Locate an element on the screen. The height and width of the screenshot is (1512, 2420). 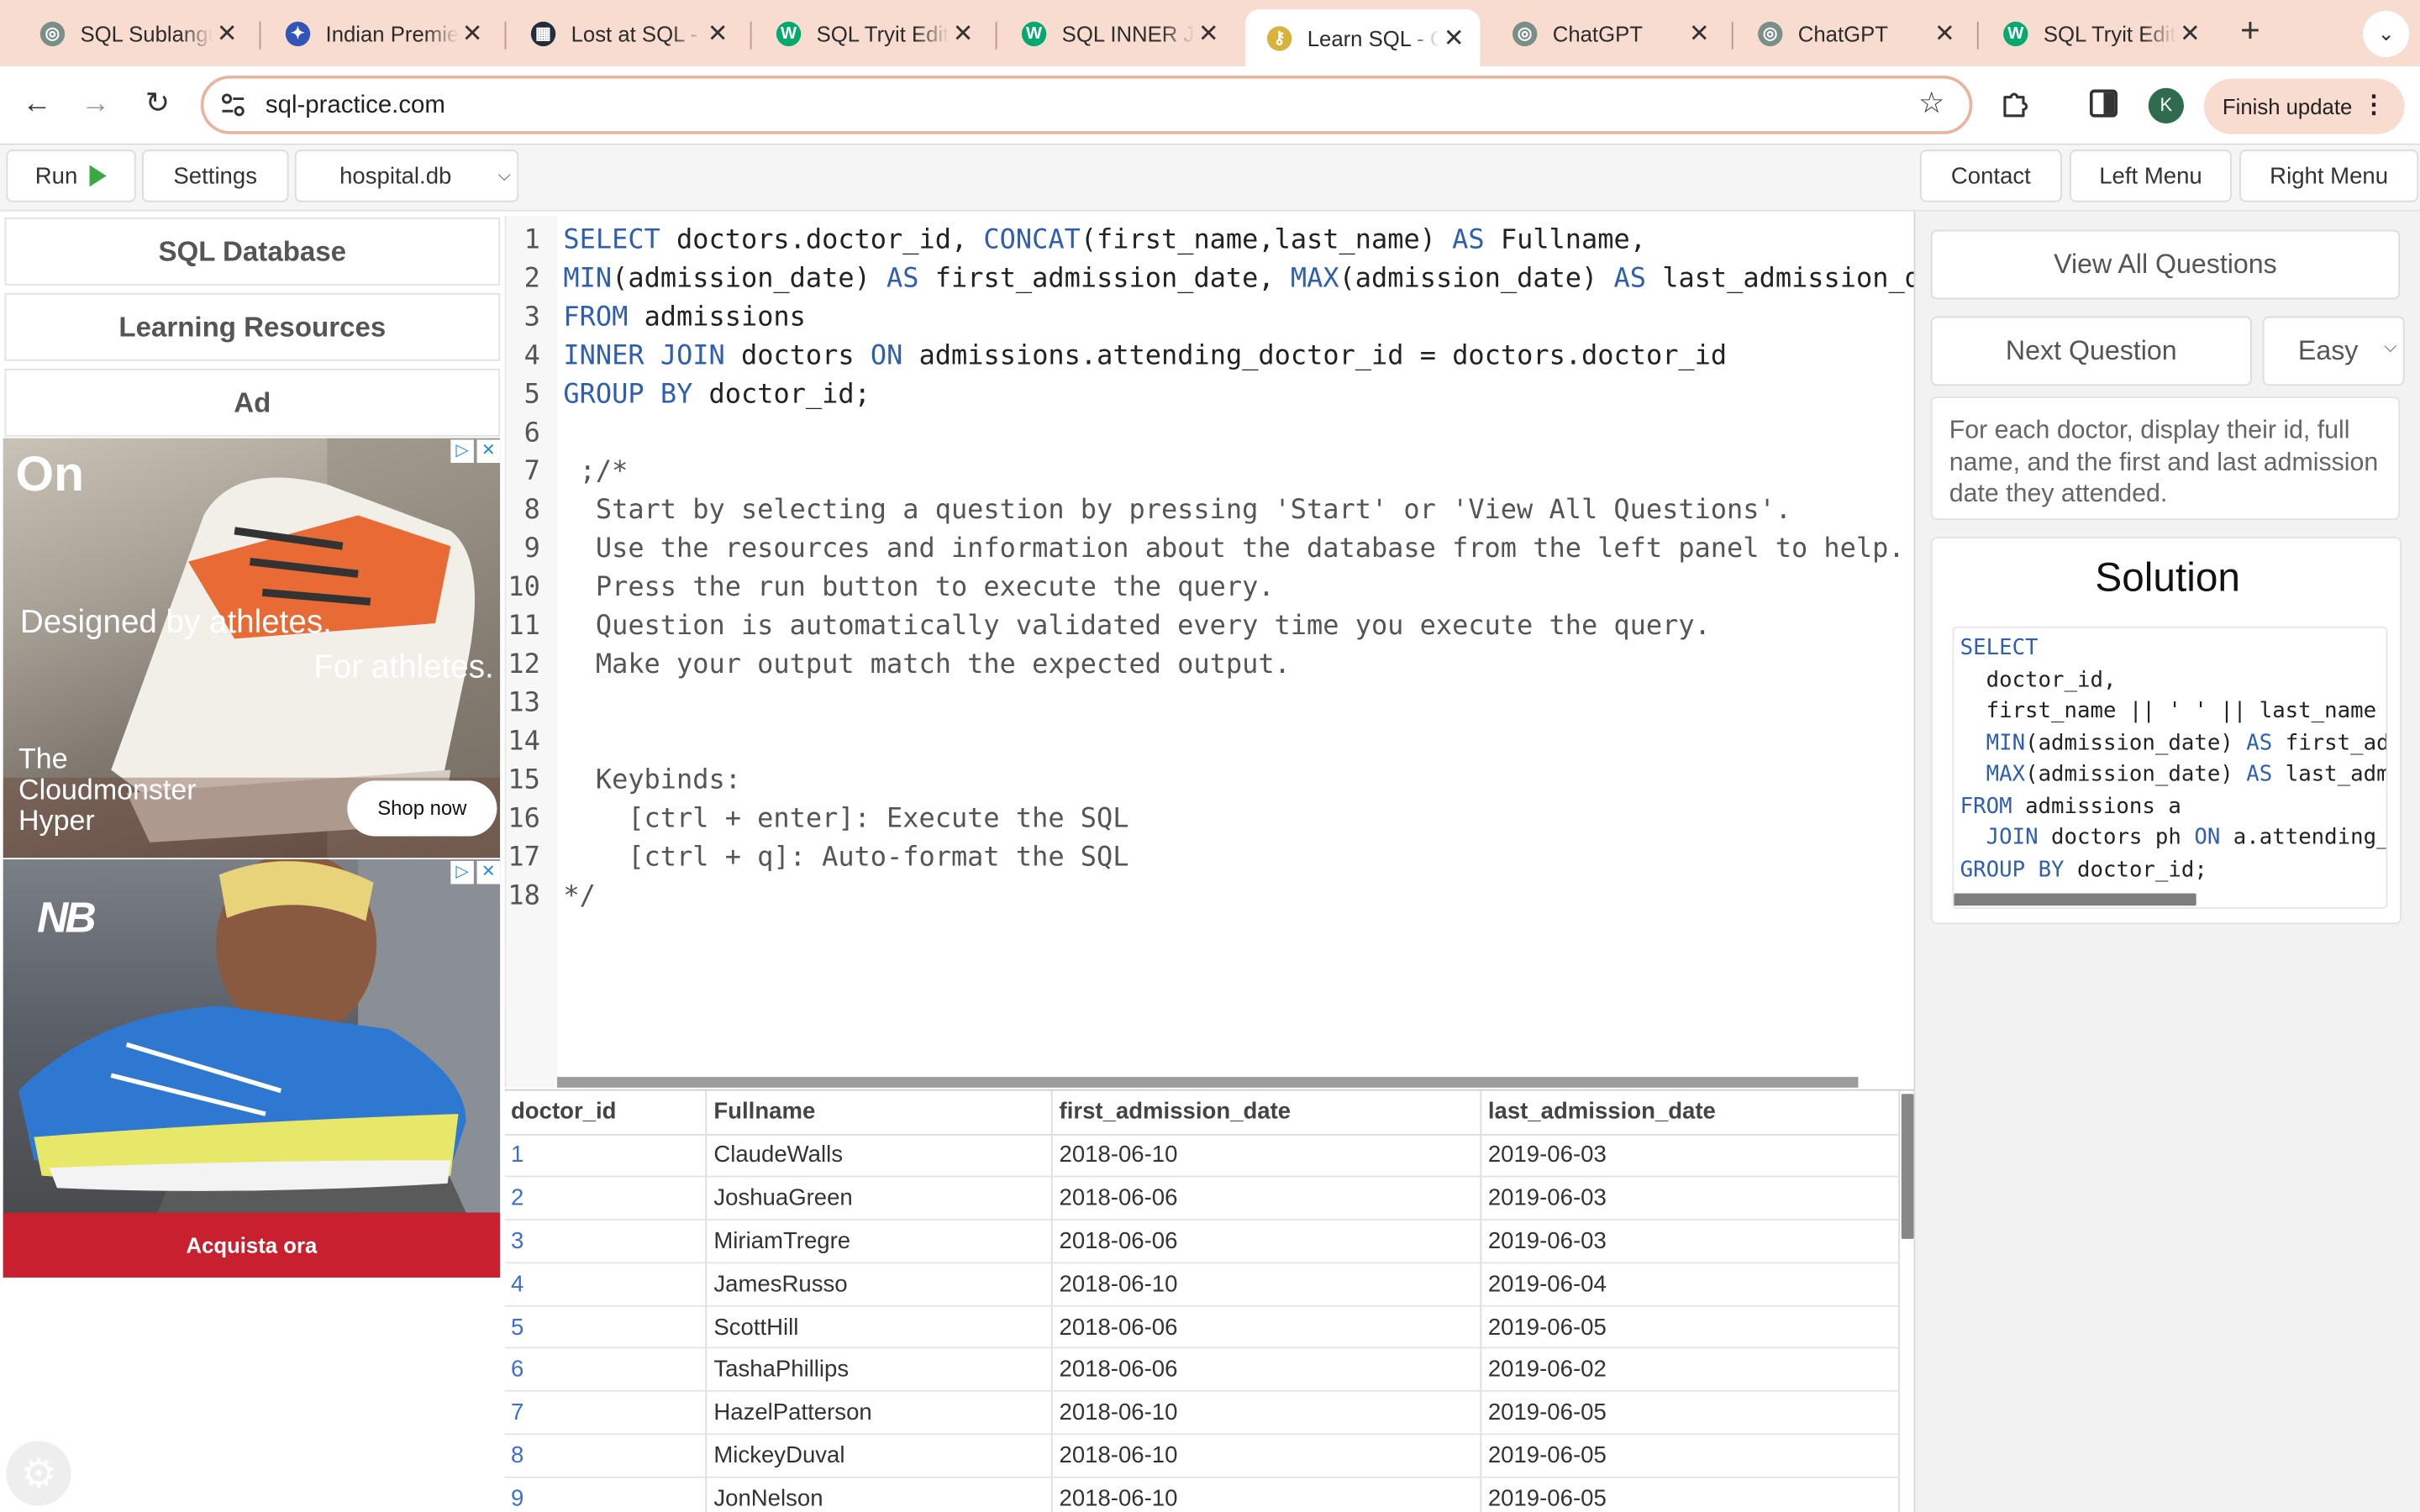
site-settings-icon is located at coordinates (233, 104).